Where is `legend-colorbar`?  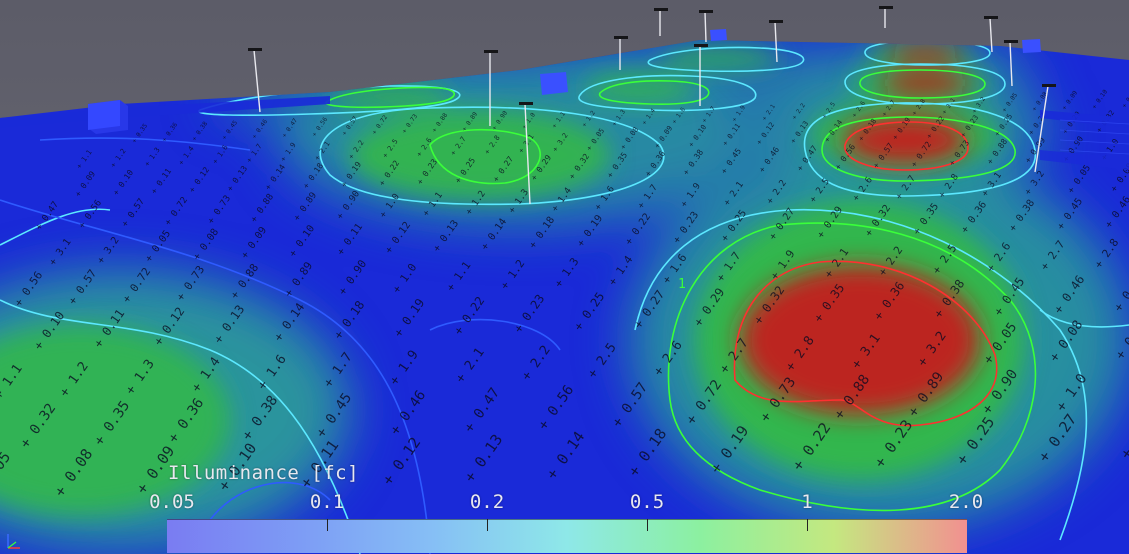
legend-colorbar is located at coordinates (567, 536).